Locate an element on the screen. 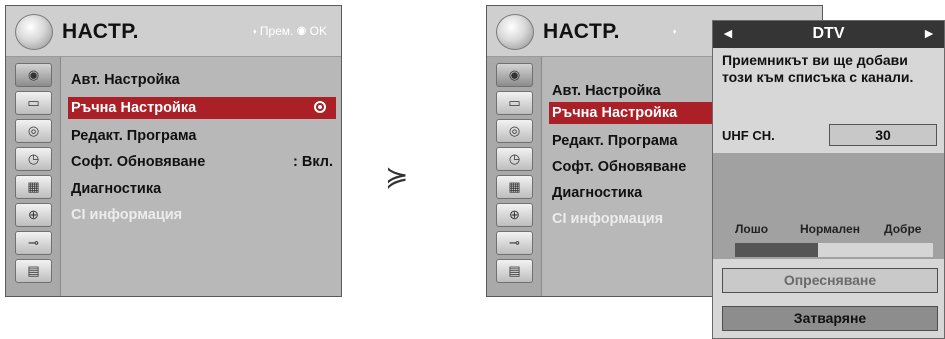 This screenshot has height=339, width=945. navigation-hint: ⬪ is located at coordinates (675, 31).